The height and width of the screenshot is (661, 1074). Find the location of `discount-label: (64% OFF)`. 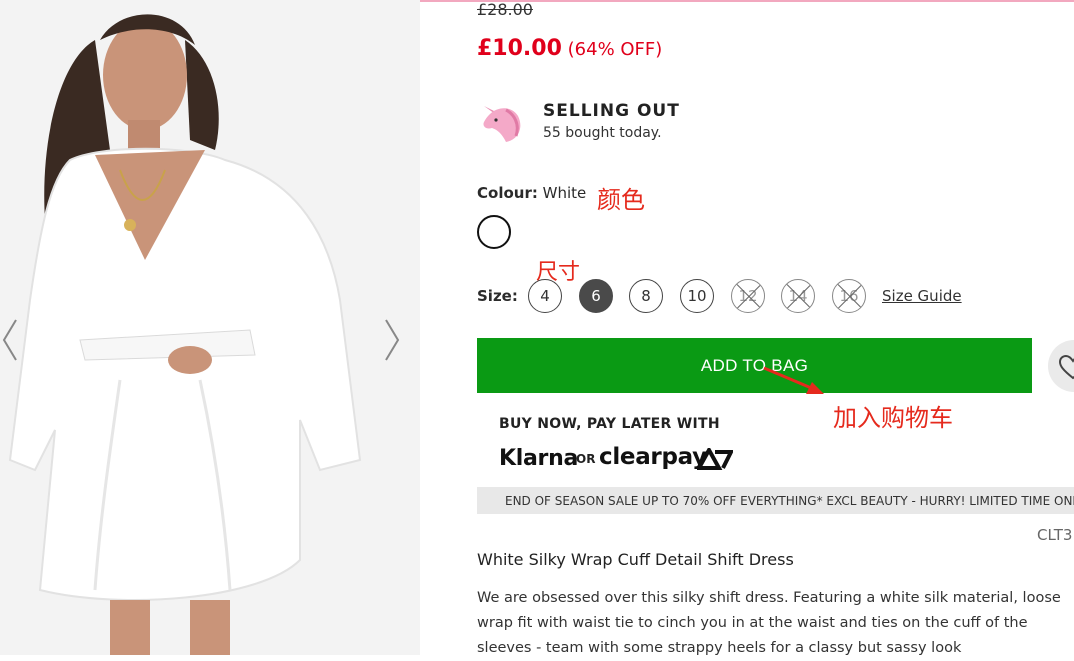

discount-label: (64% OFF) is located at coordinates (615, 49).